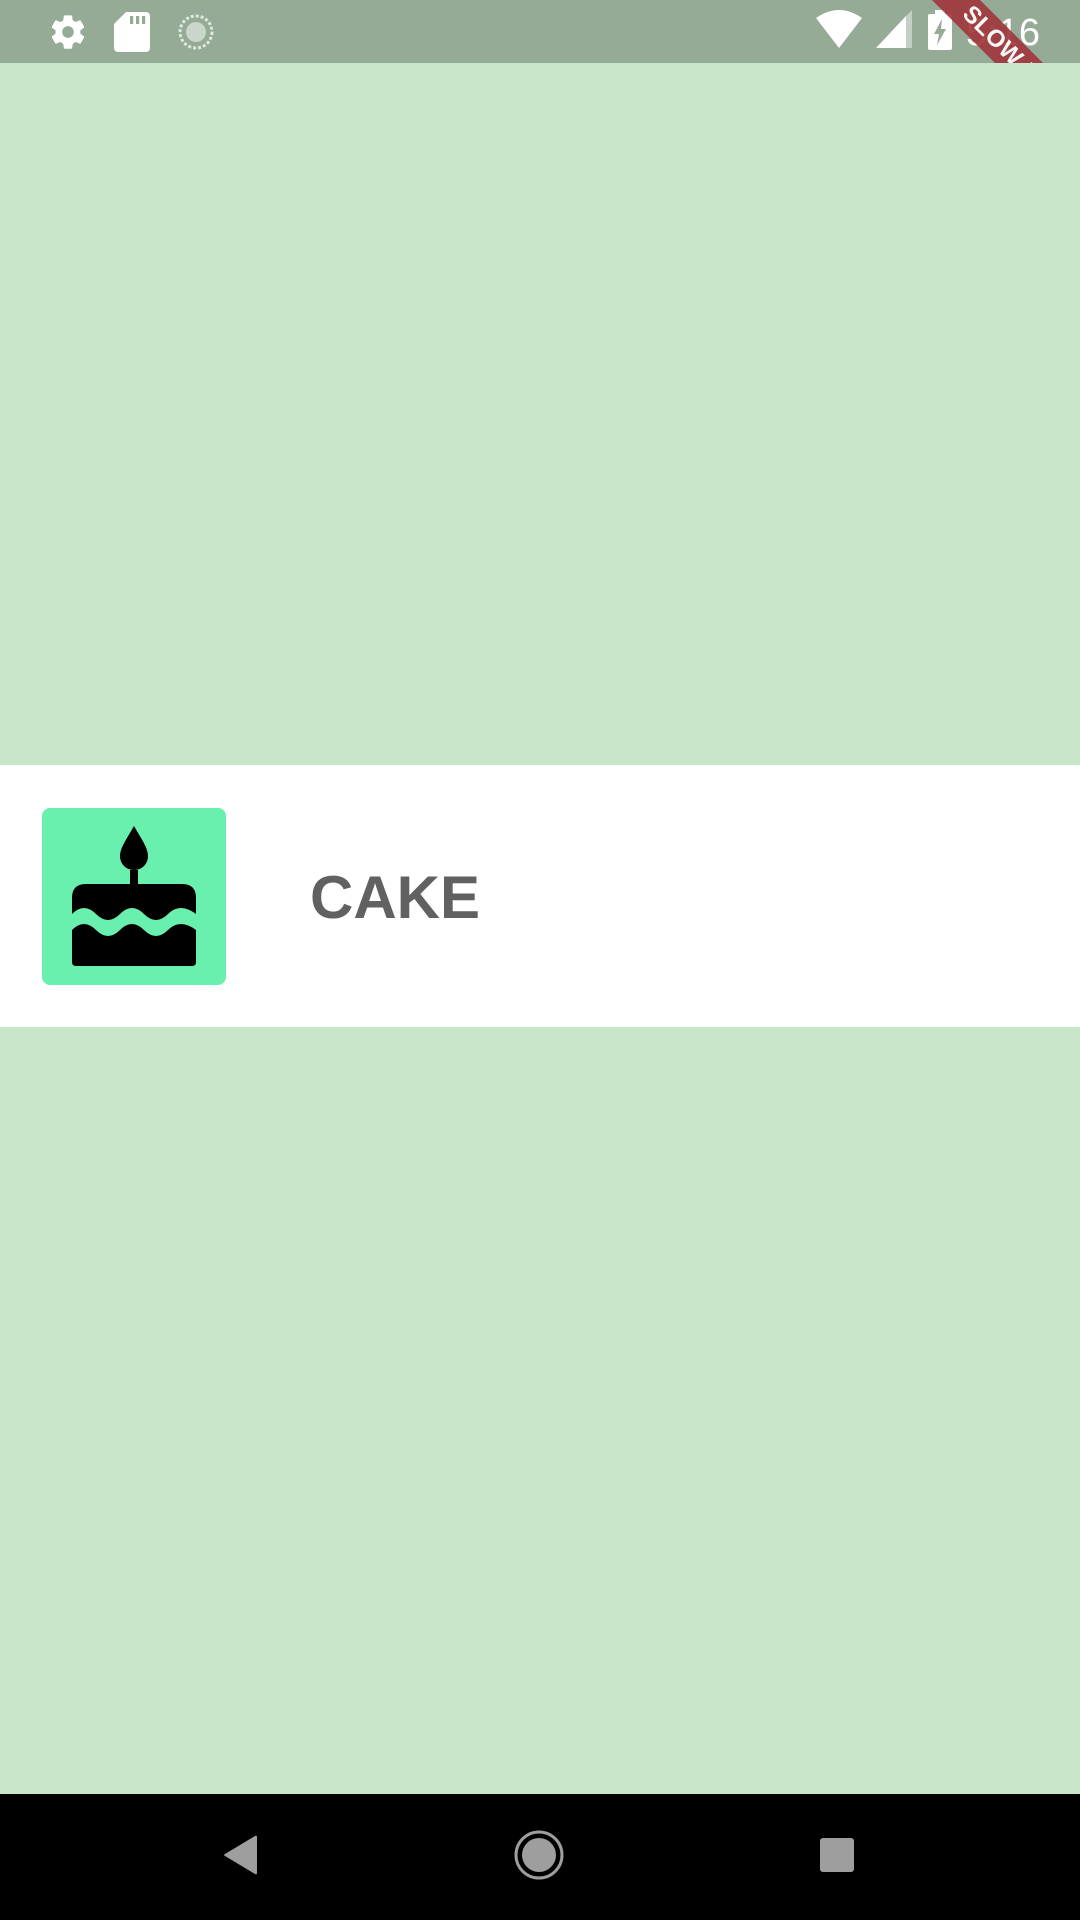 The image size is (1080, 1920). Describe the element at coordinates (68, 32) in the screenshot. I see `settings-icon` at that location.